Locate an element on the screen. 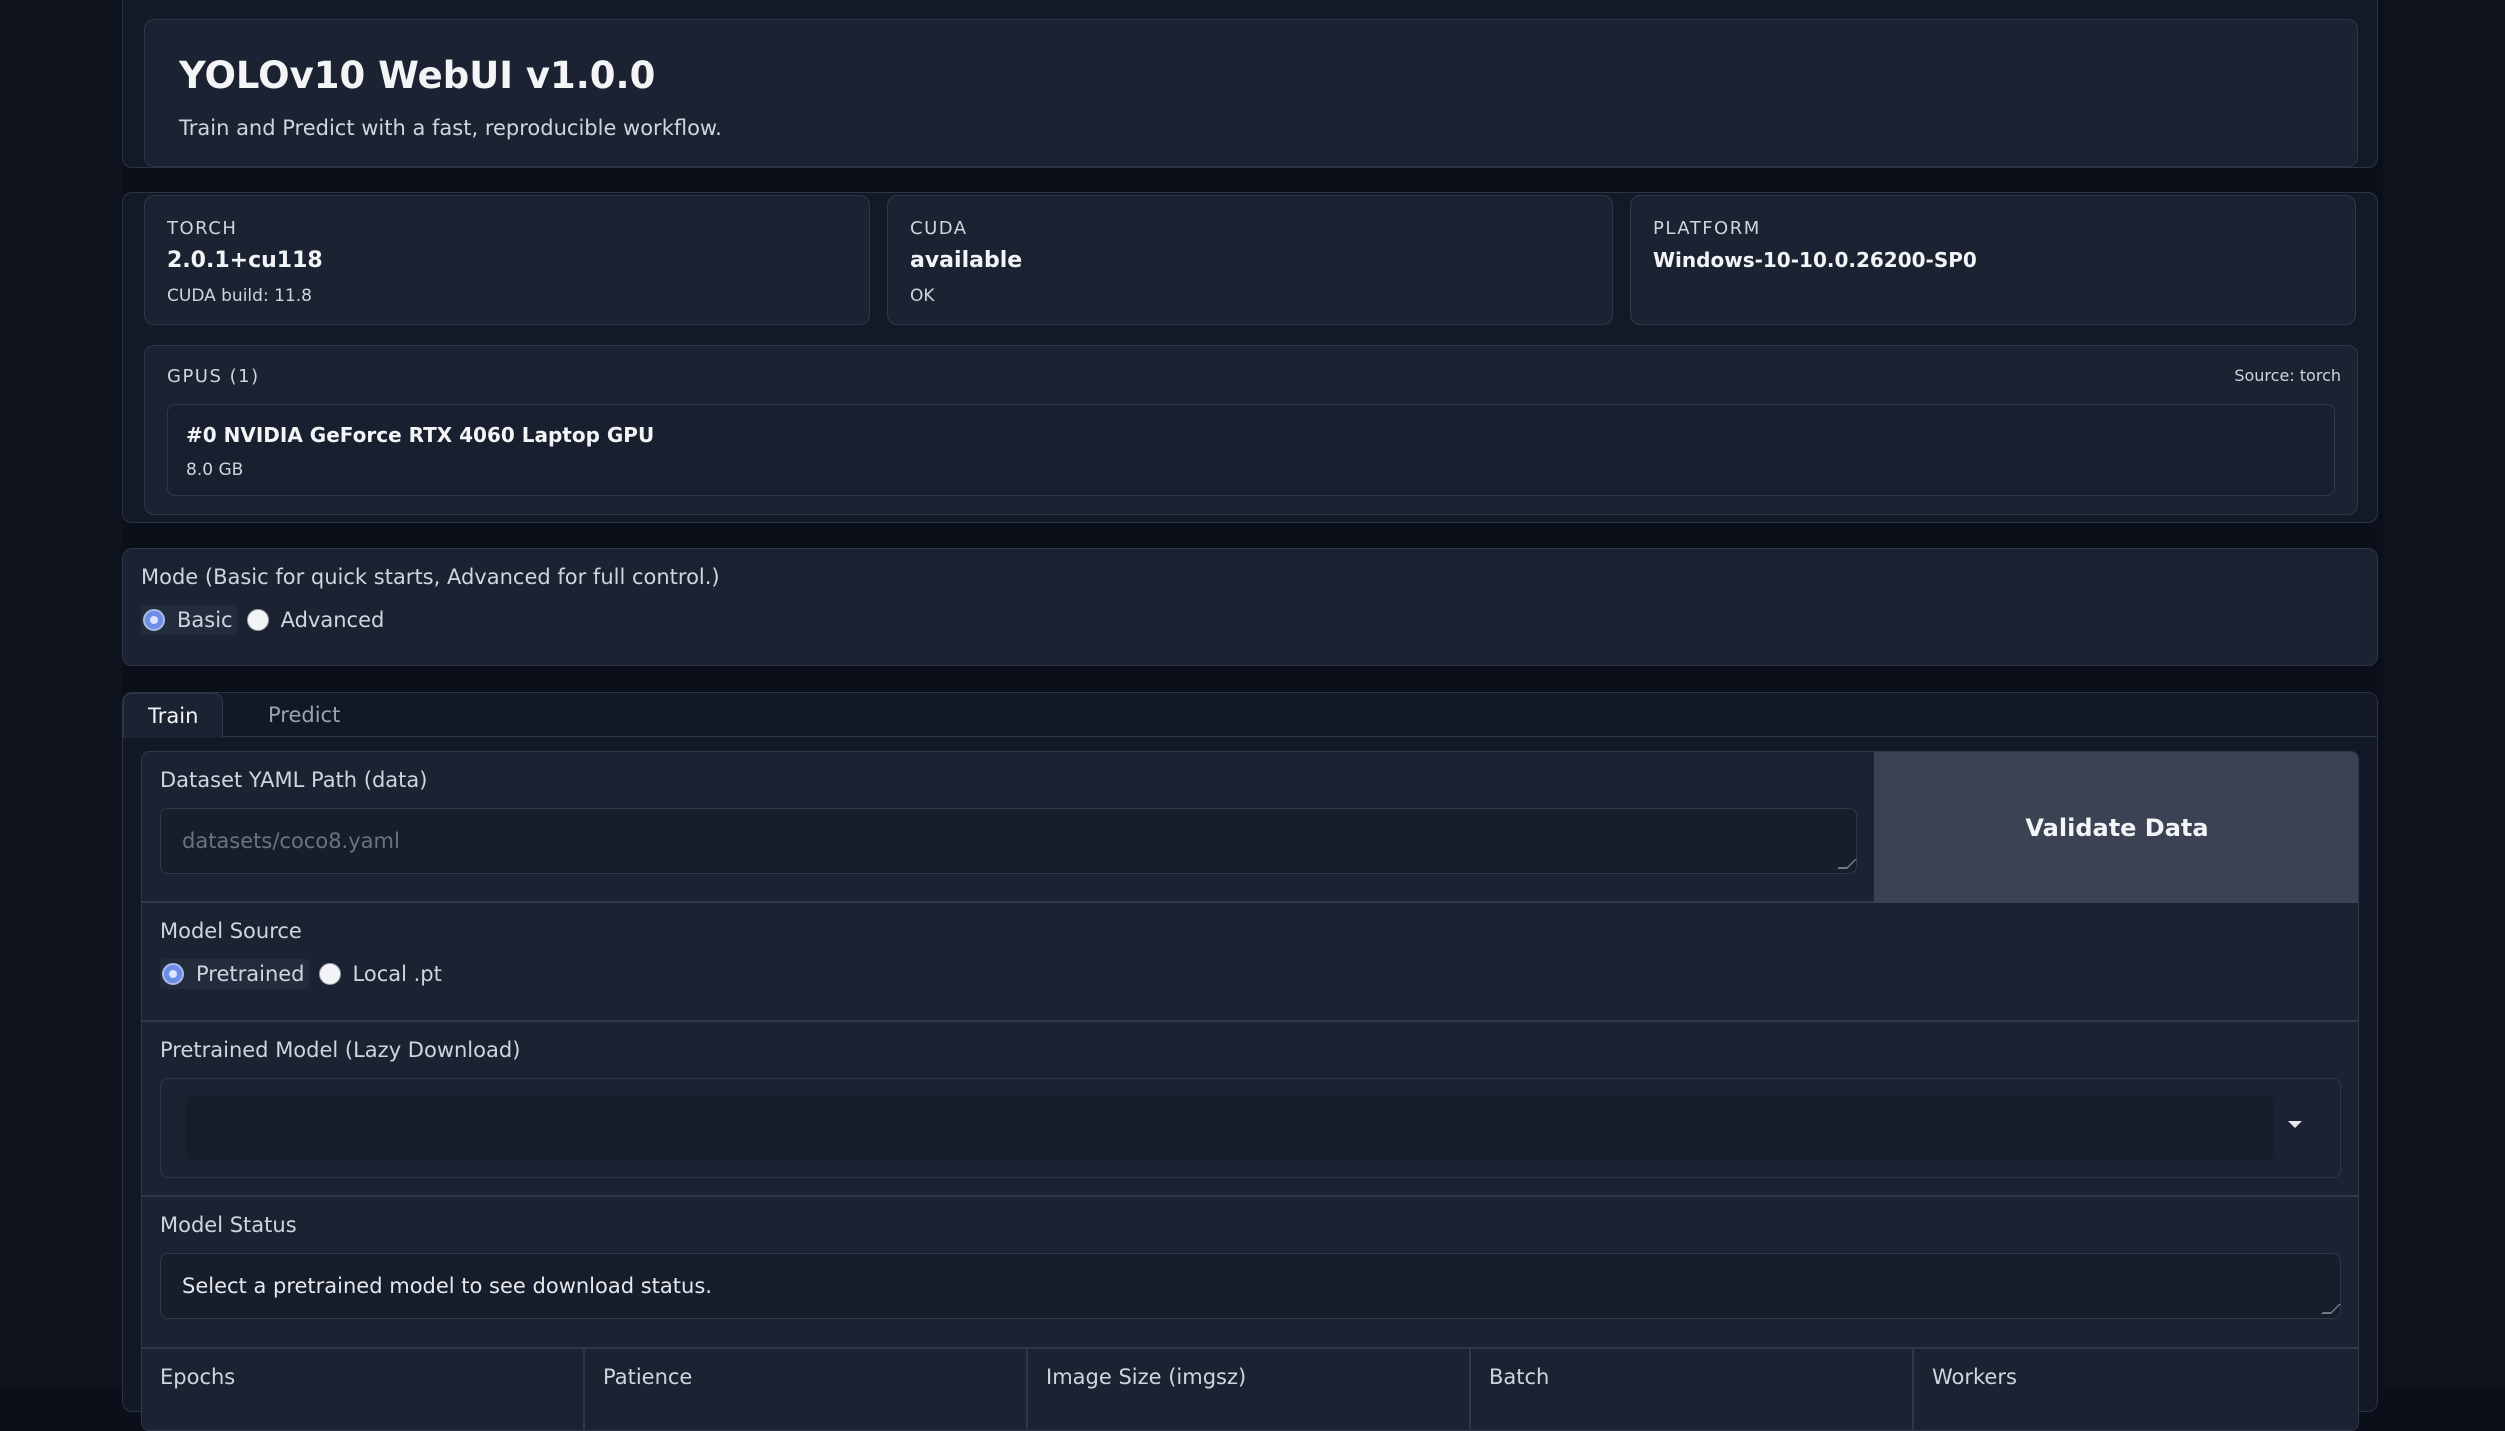 The height and width of the screenshot is (1431, 2505). model-source-row: Model Source Pretrained Local .pt is located at coordinates (1250, 962).